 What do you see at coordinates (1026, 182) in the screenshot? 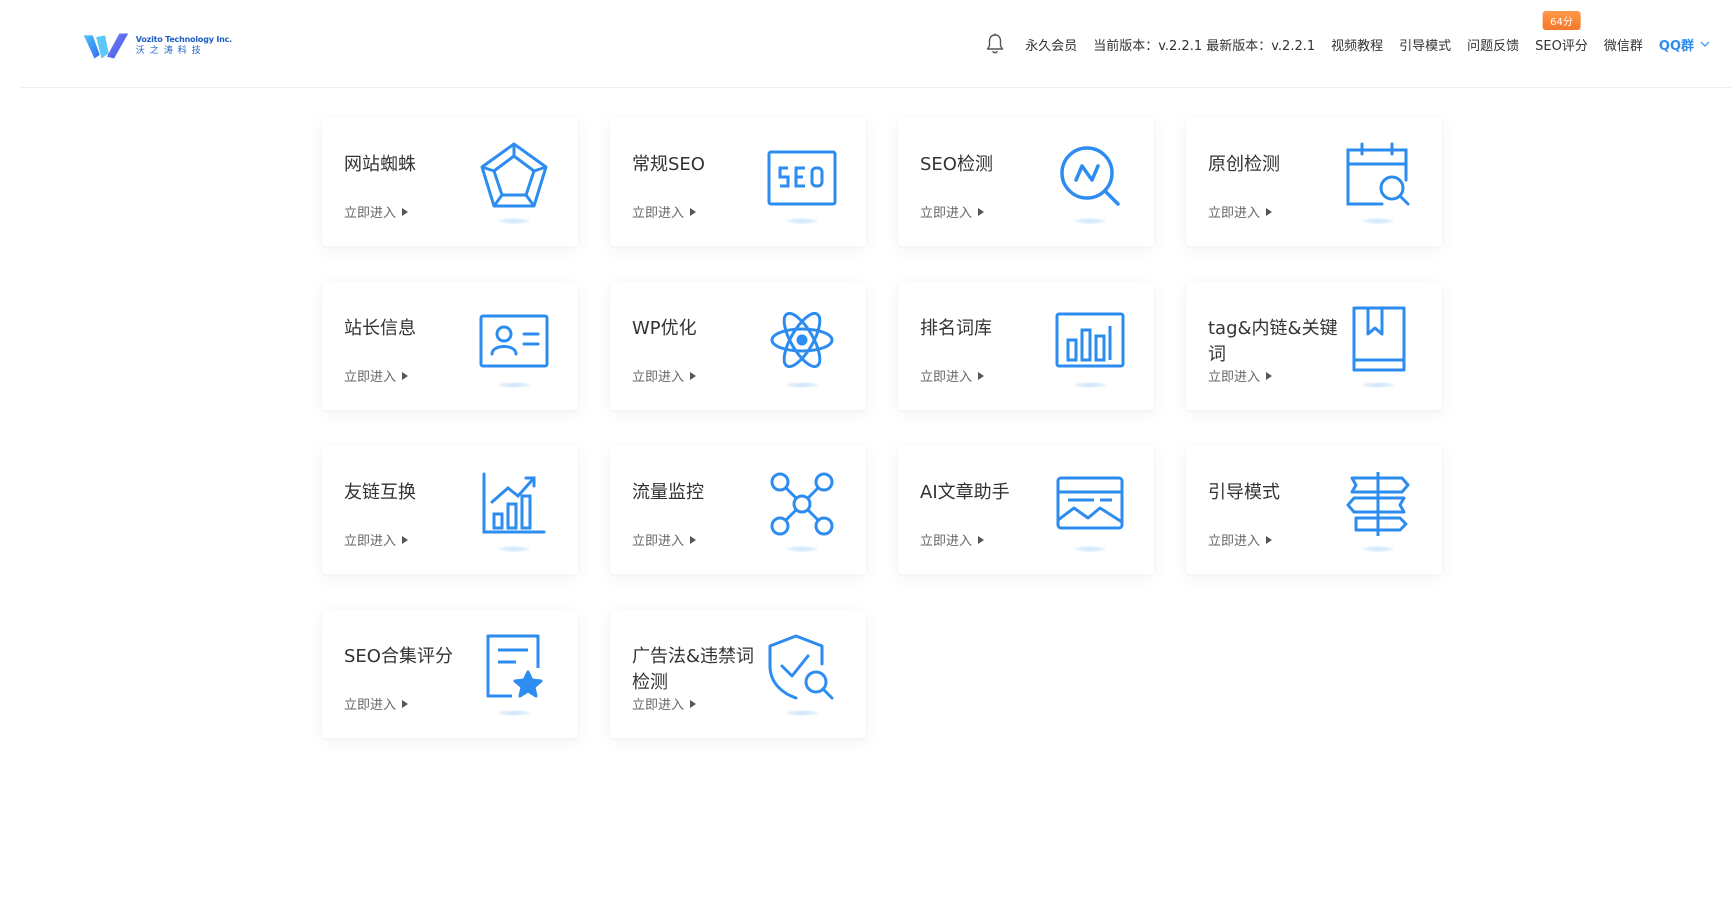
I see `tool-card-seo-check: SEO检测 立即进入` at bounding box center [1026, 182].